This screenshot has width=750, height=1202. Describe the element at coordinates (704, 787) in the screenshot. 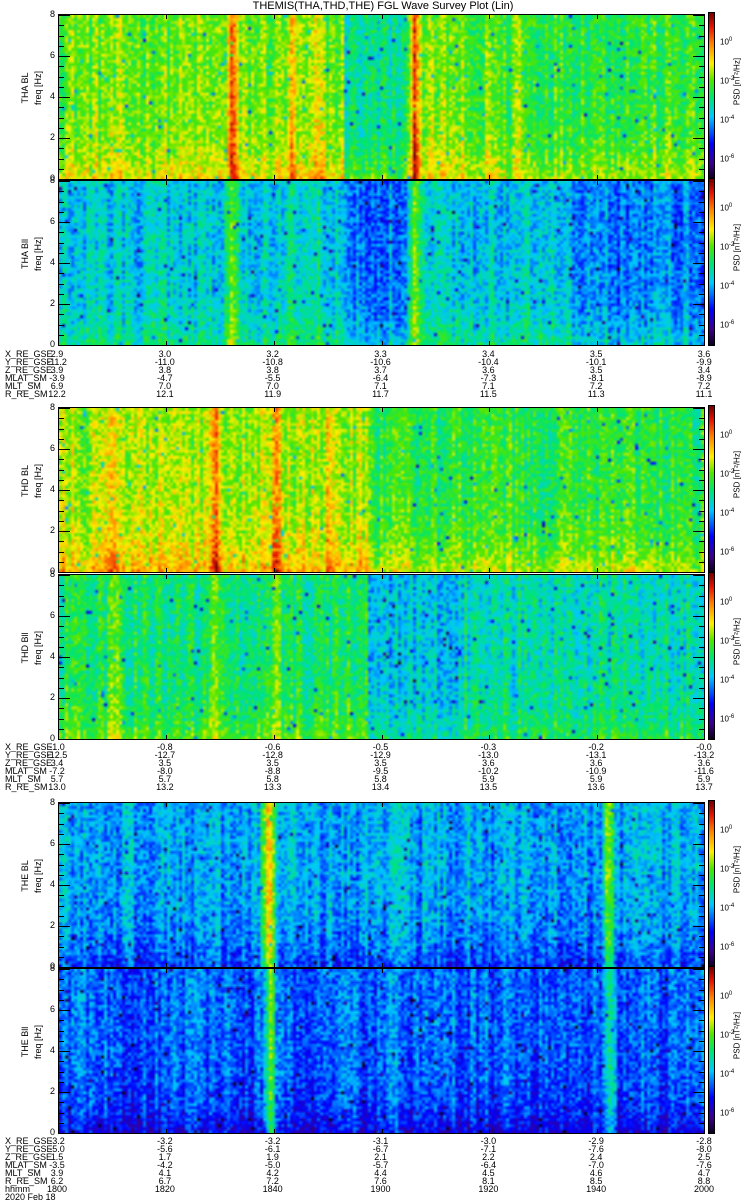

I see `ephemeris-value: 13.7` at that location.